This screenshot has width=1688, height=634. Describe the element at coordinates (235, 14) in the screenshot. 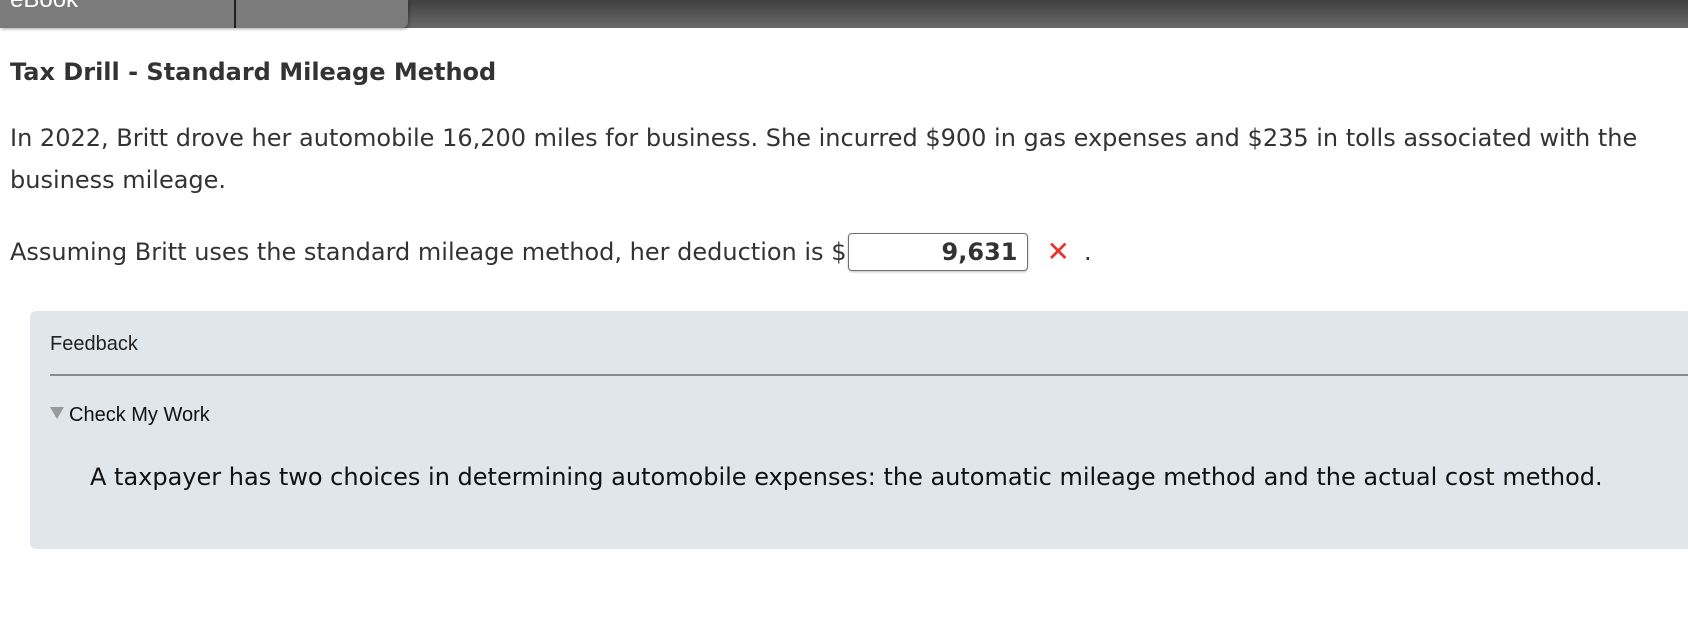

I see `tab-divider` at that location.